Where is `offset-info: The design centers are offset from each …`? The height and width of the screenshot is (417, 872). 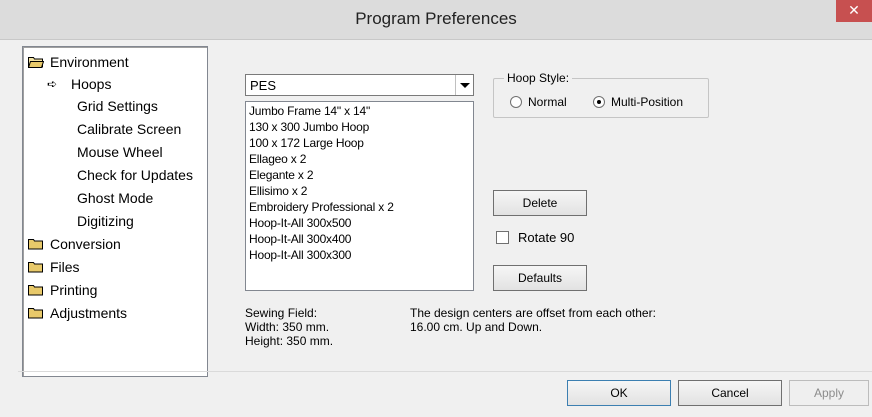 offset-info: The design centers are offset from each … is located at coordinates (533, 320).